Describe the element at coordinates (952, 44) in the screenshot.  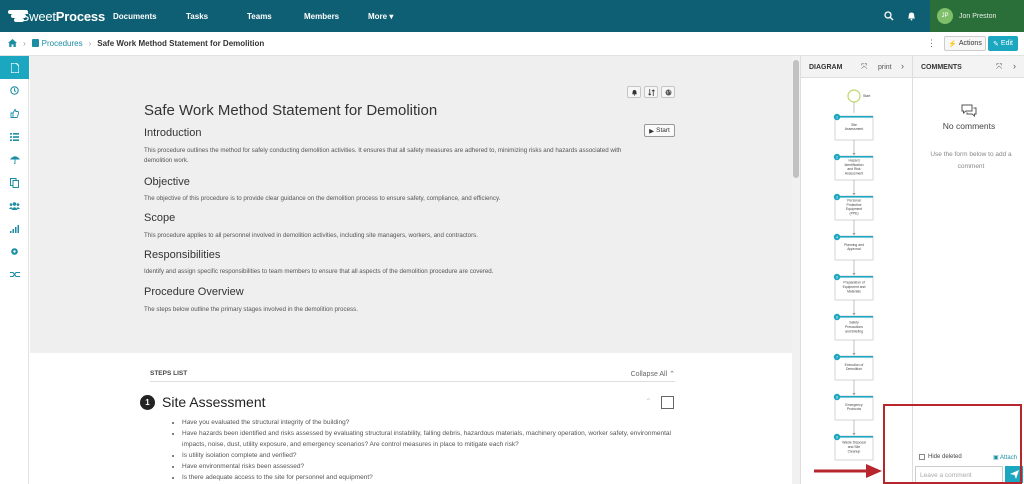
I see `bolt-icon: ⚡` at that location.